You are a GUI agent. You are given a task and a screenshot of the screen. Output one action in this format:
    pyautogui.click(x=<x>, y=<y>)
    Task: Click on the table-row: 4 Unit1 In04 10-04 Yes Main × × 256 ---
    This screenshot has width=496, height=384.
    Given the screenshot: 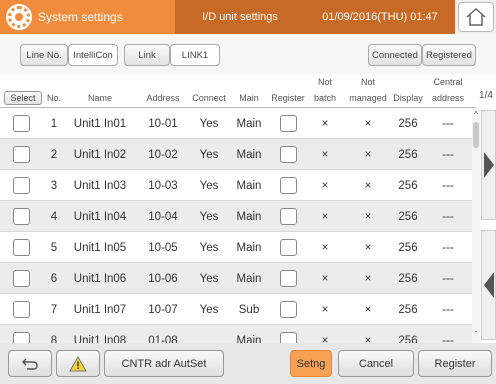 What is the action you would take?
    pyautogui.click(x=236, y=216)
    